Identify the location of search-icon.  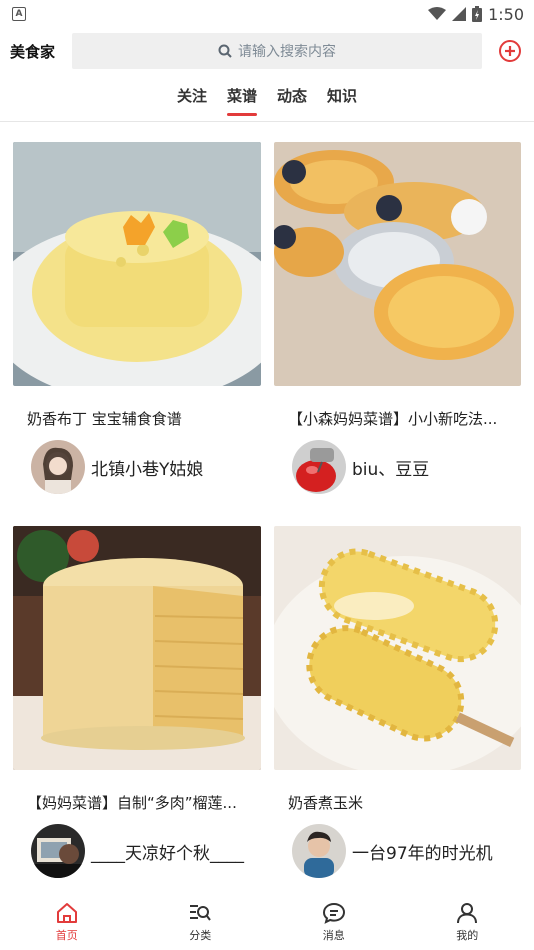
(225, 51).